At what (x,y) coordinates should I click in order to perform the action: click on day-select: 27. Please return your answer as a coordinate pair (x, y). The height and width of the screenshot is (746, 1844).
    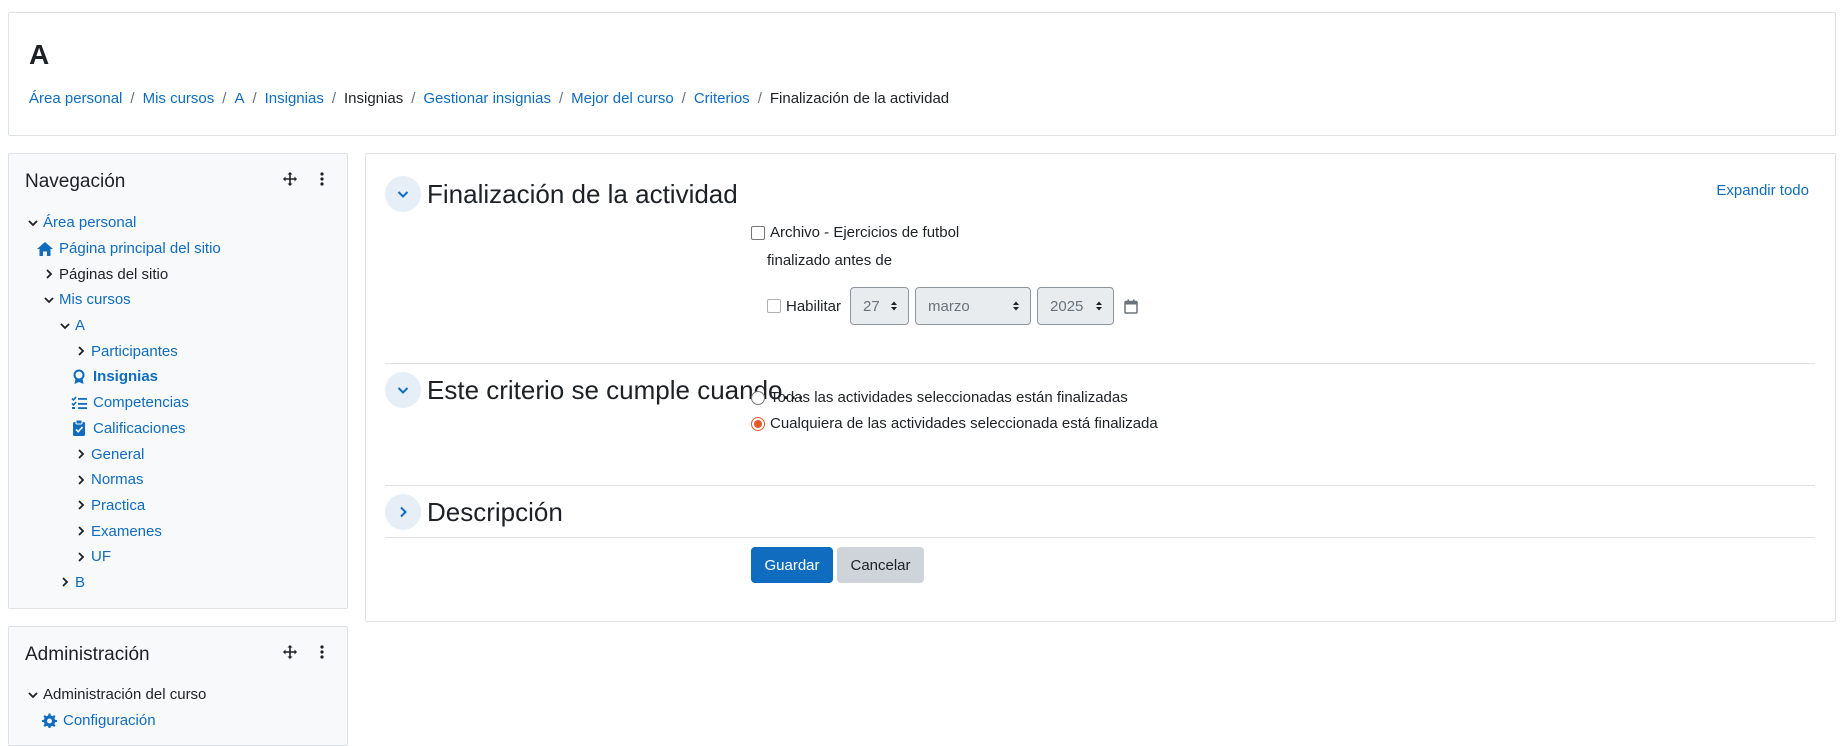
    Looking at the image, I should click on (880, 306).